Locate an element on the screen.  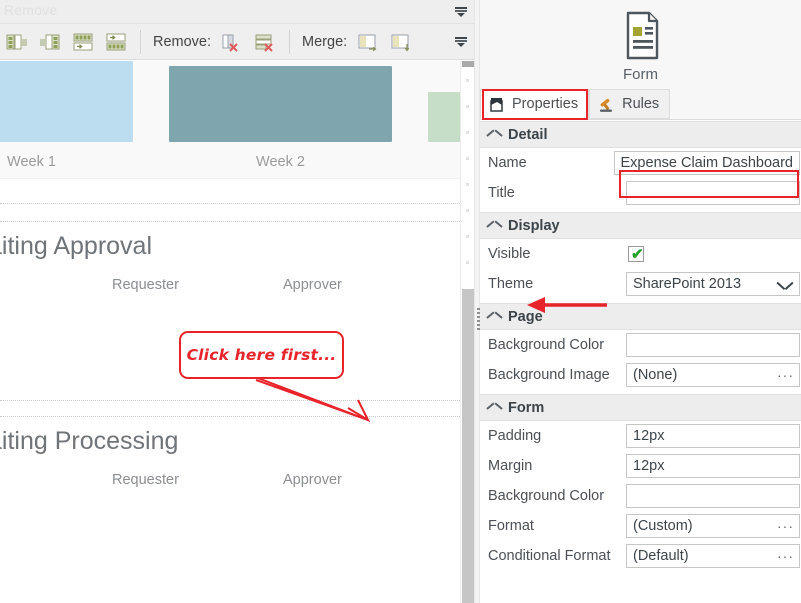
property-value-form-background-color is located at coordinates (713, 496).